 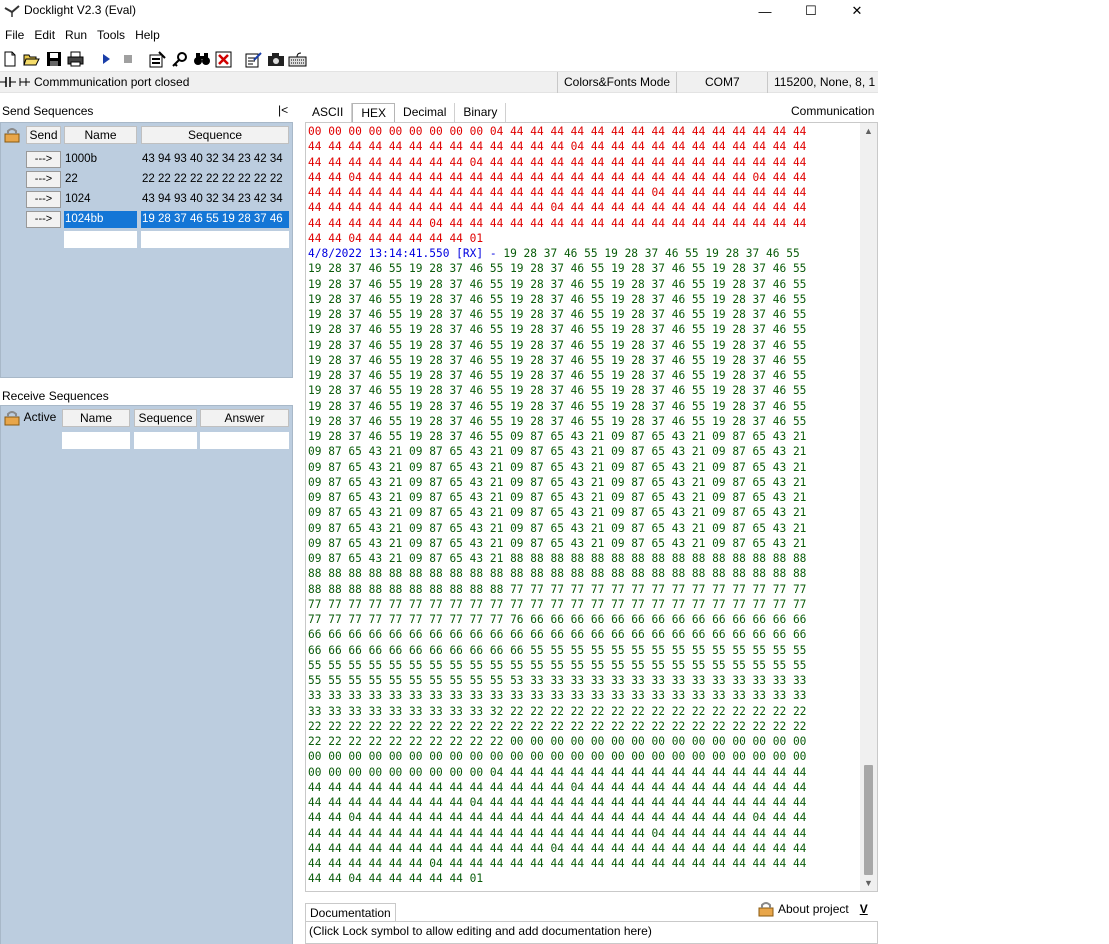 I want to click on about-project-label: About project, so click(x=813, y=909).